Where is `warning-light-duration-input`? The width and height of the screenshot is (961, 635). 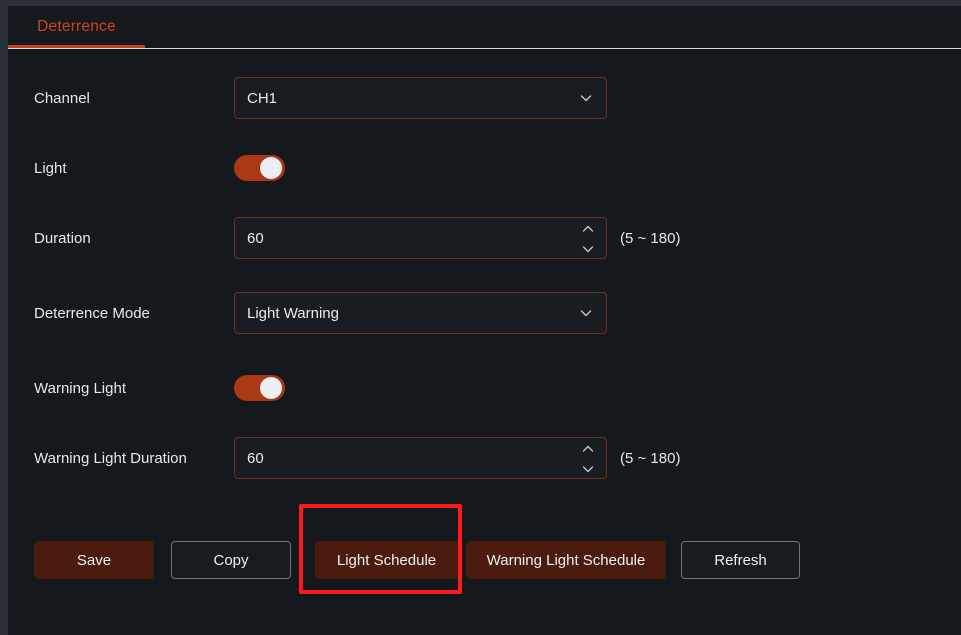 warning-light-duration-input is located at coordinates (402, 458).